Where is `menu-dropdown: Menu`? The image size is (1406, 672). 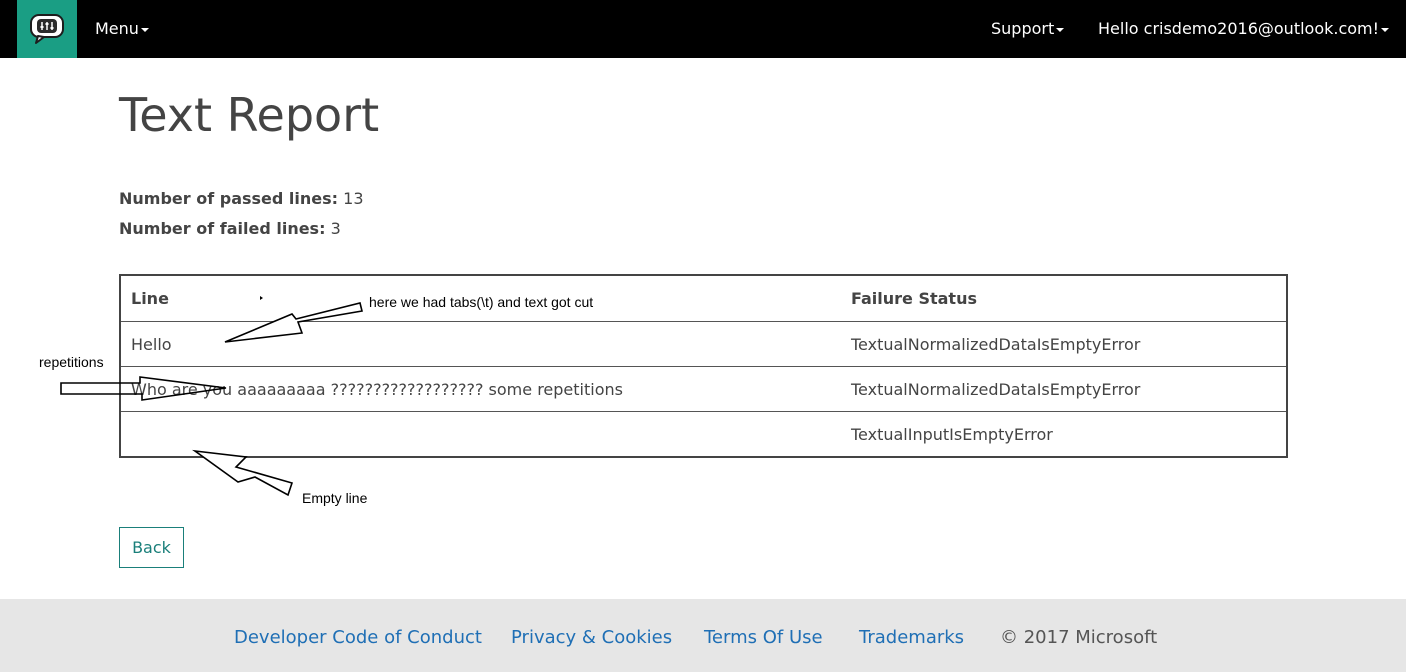 menu-dropdown: Menu is located at coordinates (122, 29).